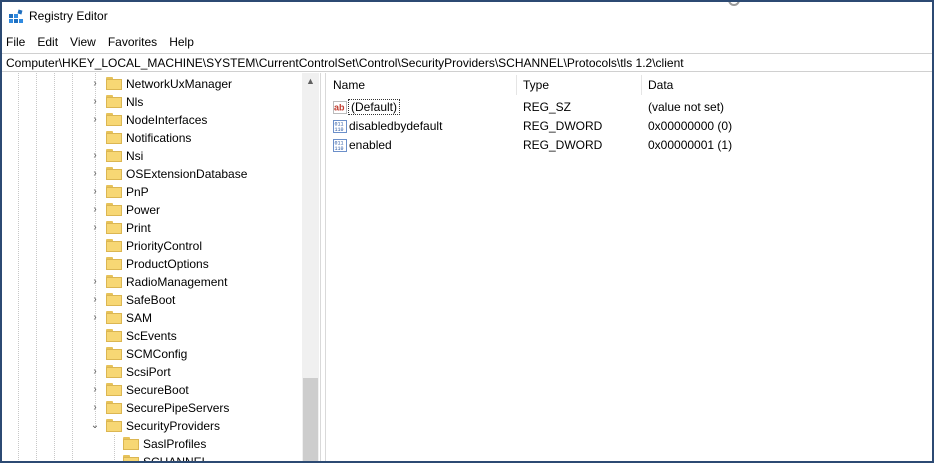 The height and width of the screenshot is (463, 934). I want to click on tree-item-label: PriorityControl, so click(164, 246).